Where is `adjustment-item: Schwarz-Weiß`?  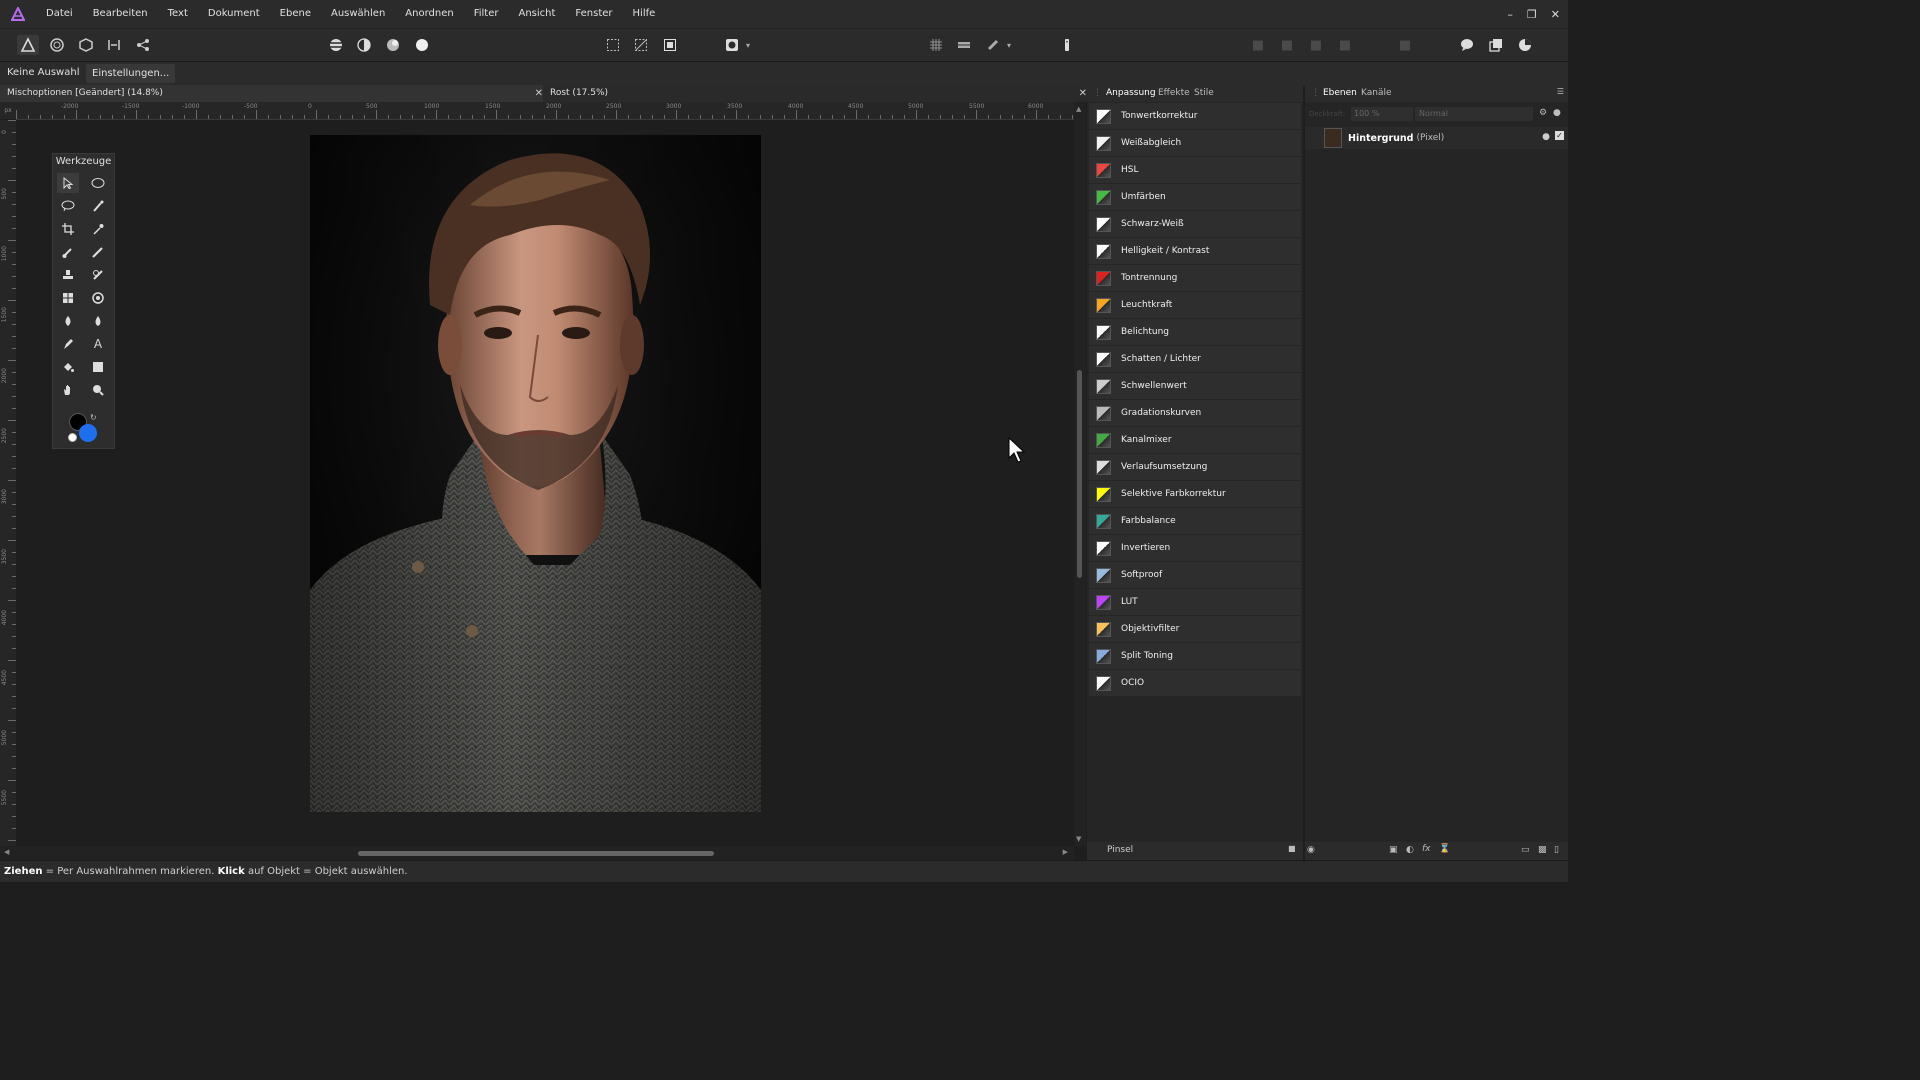 adjustment-item: Schwarz-Weiß is located at coordinates (1195, 224).